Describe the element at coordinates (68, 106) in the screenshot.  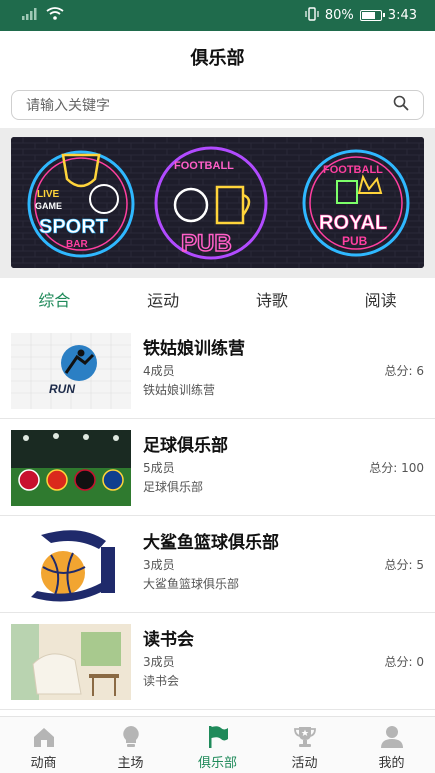
I see `search-placeholder: 请输入关键字` at that location.